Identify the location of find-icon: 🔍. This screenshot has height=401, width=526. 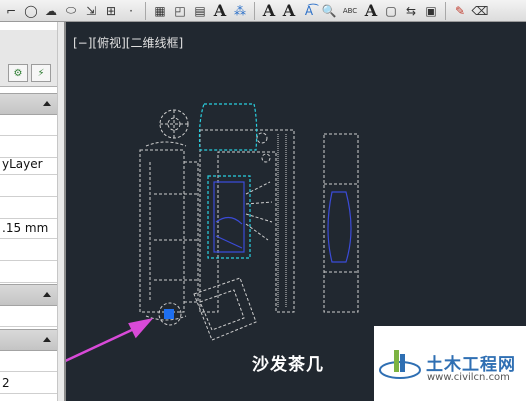
(329, 11).